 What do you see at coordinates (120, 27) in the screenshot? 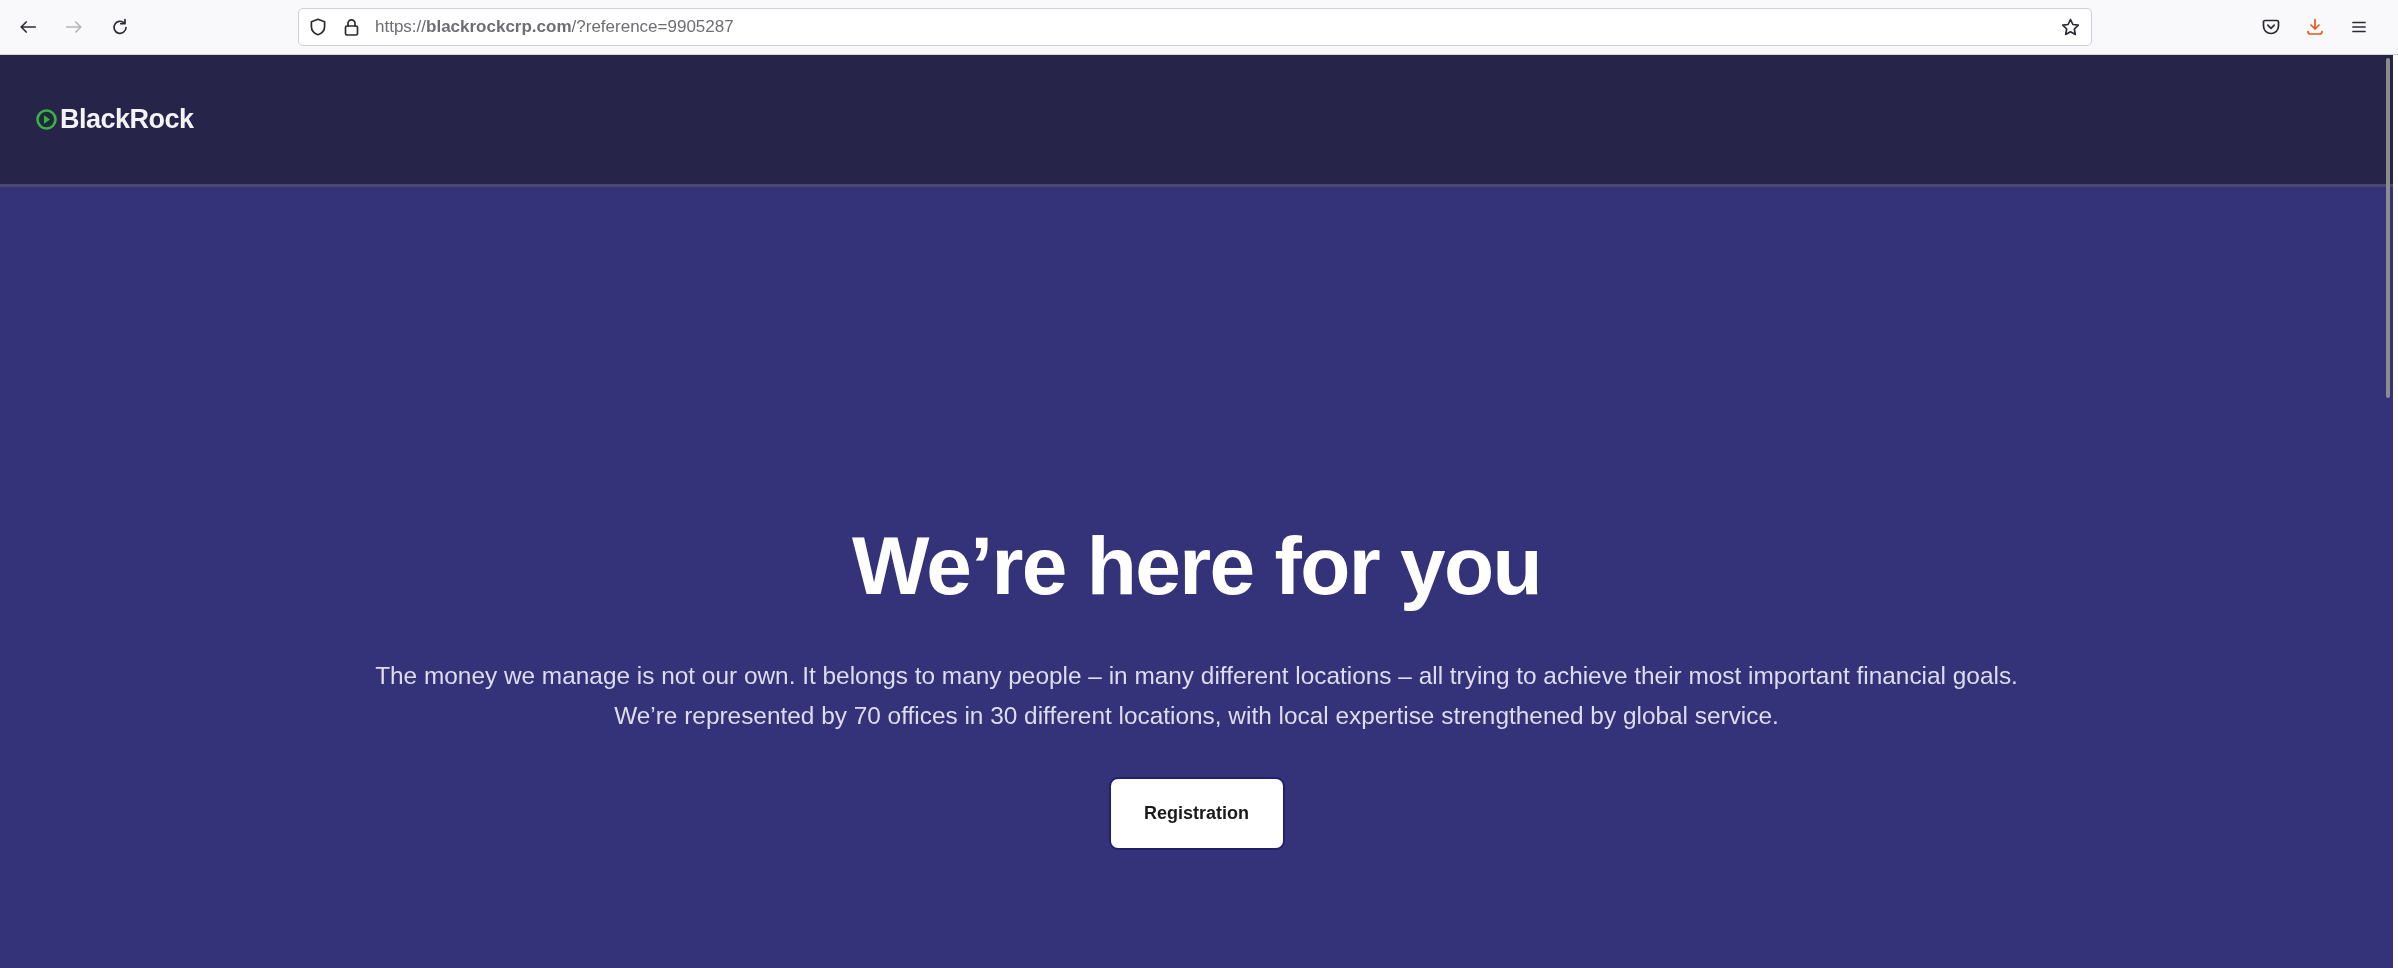
I see `reload-icon` at bounding box center [120, 27].